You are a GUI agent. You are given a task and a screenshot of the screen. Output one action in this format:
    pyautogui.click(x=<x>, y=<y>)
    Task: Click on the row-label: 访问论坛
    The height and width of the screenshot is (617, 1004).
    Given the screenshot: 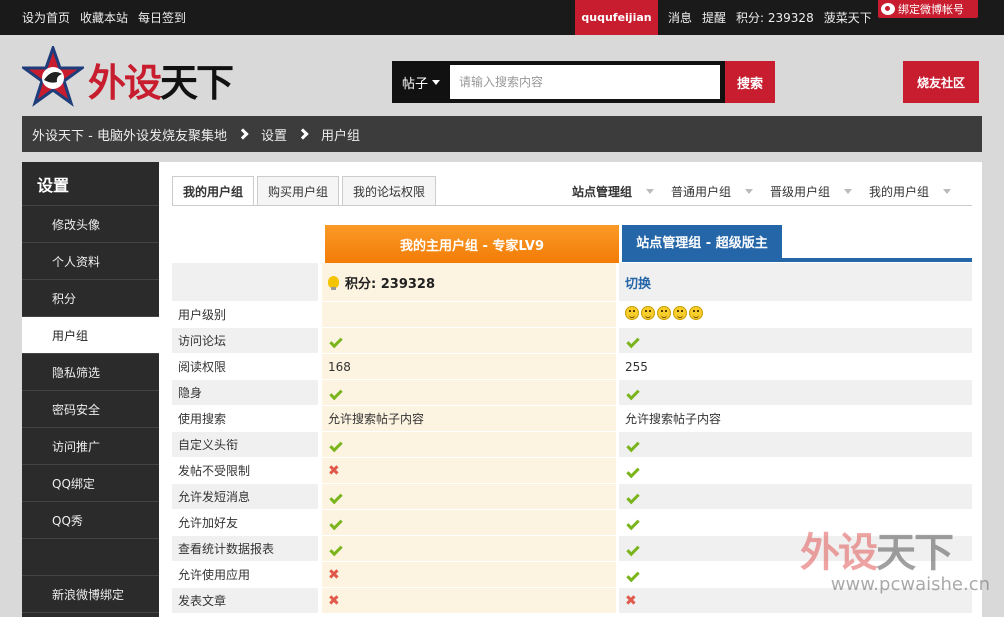 What is the action you would take?
    pyautogui.click(x=247, y=341)
    